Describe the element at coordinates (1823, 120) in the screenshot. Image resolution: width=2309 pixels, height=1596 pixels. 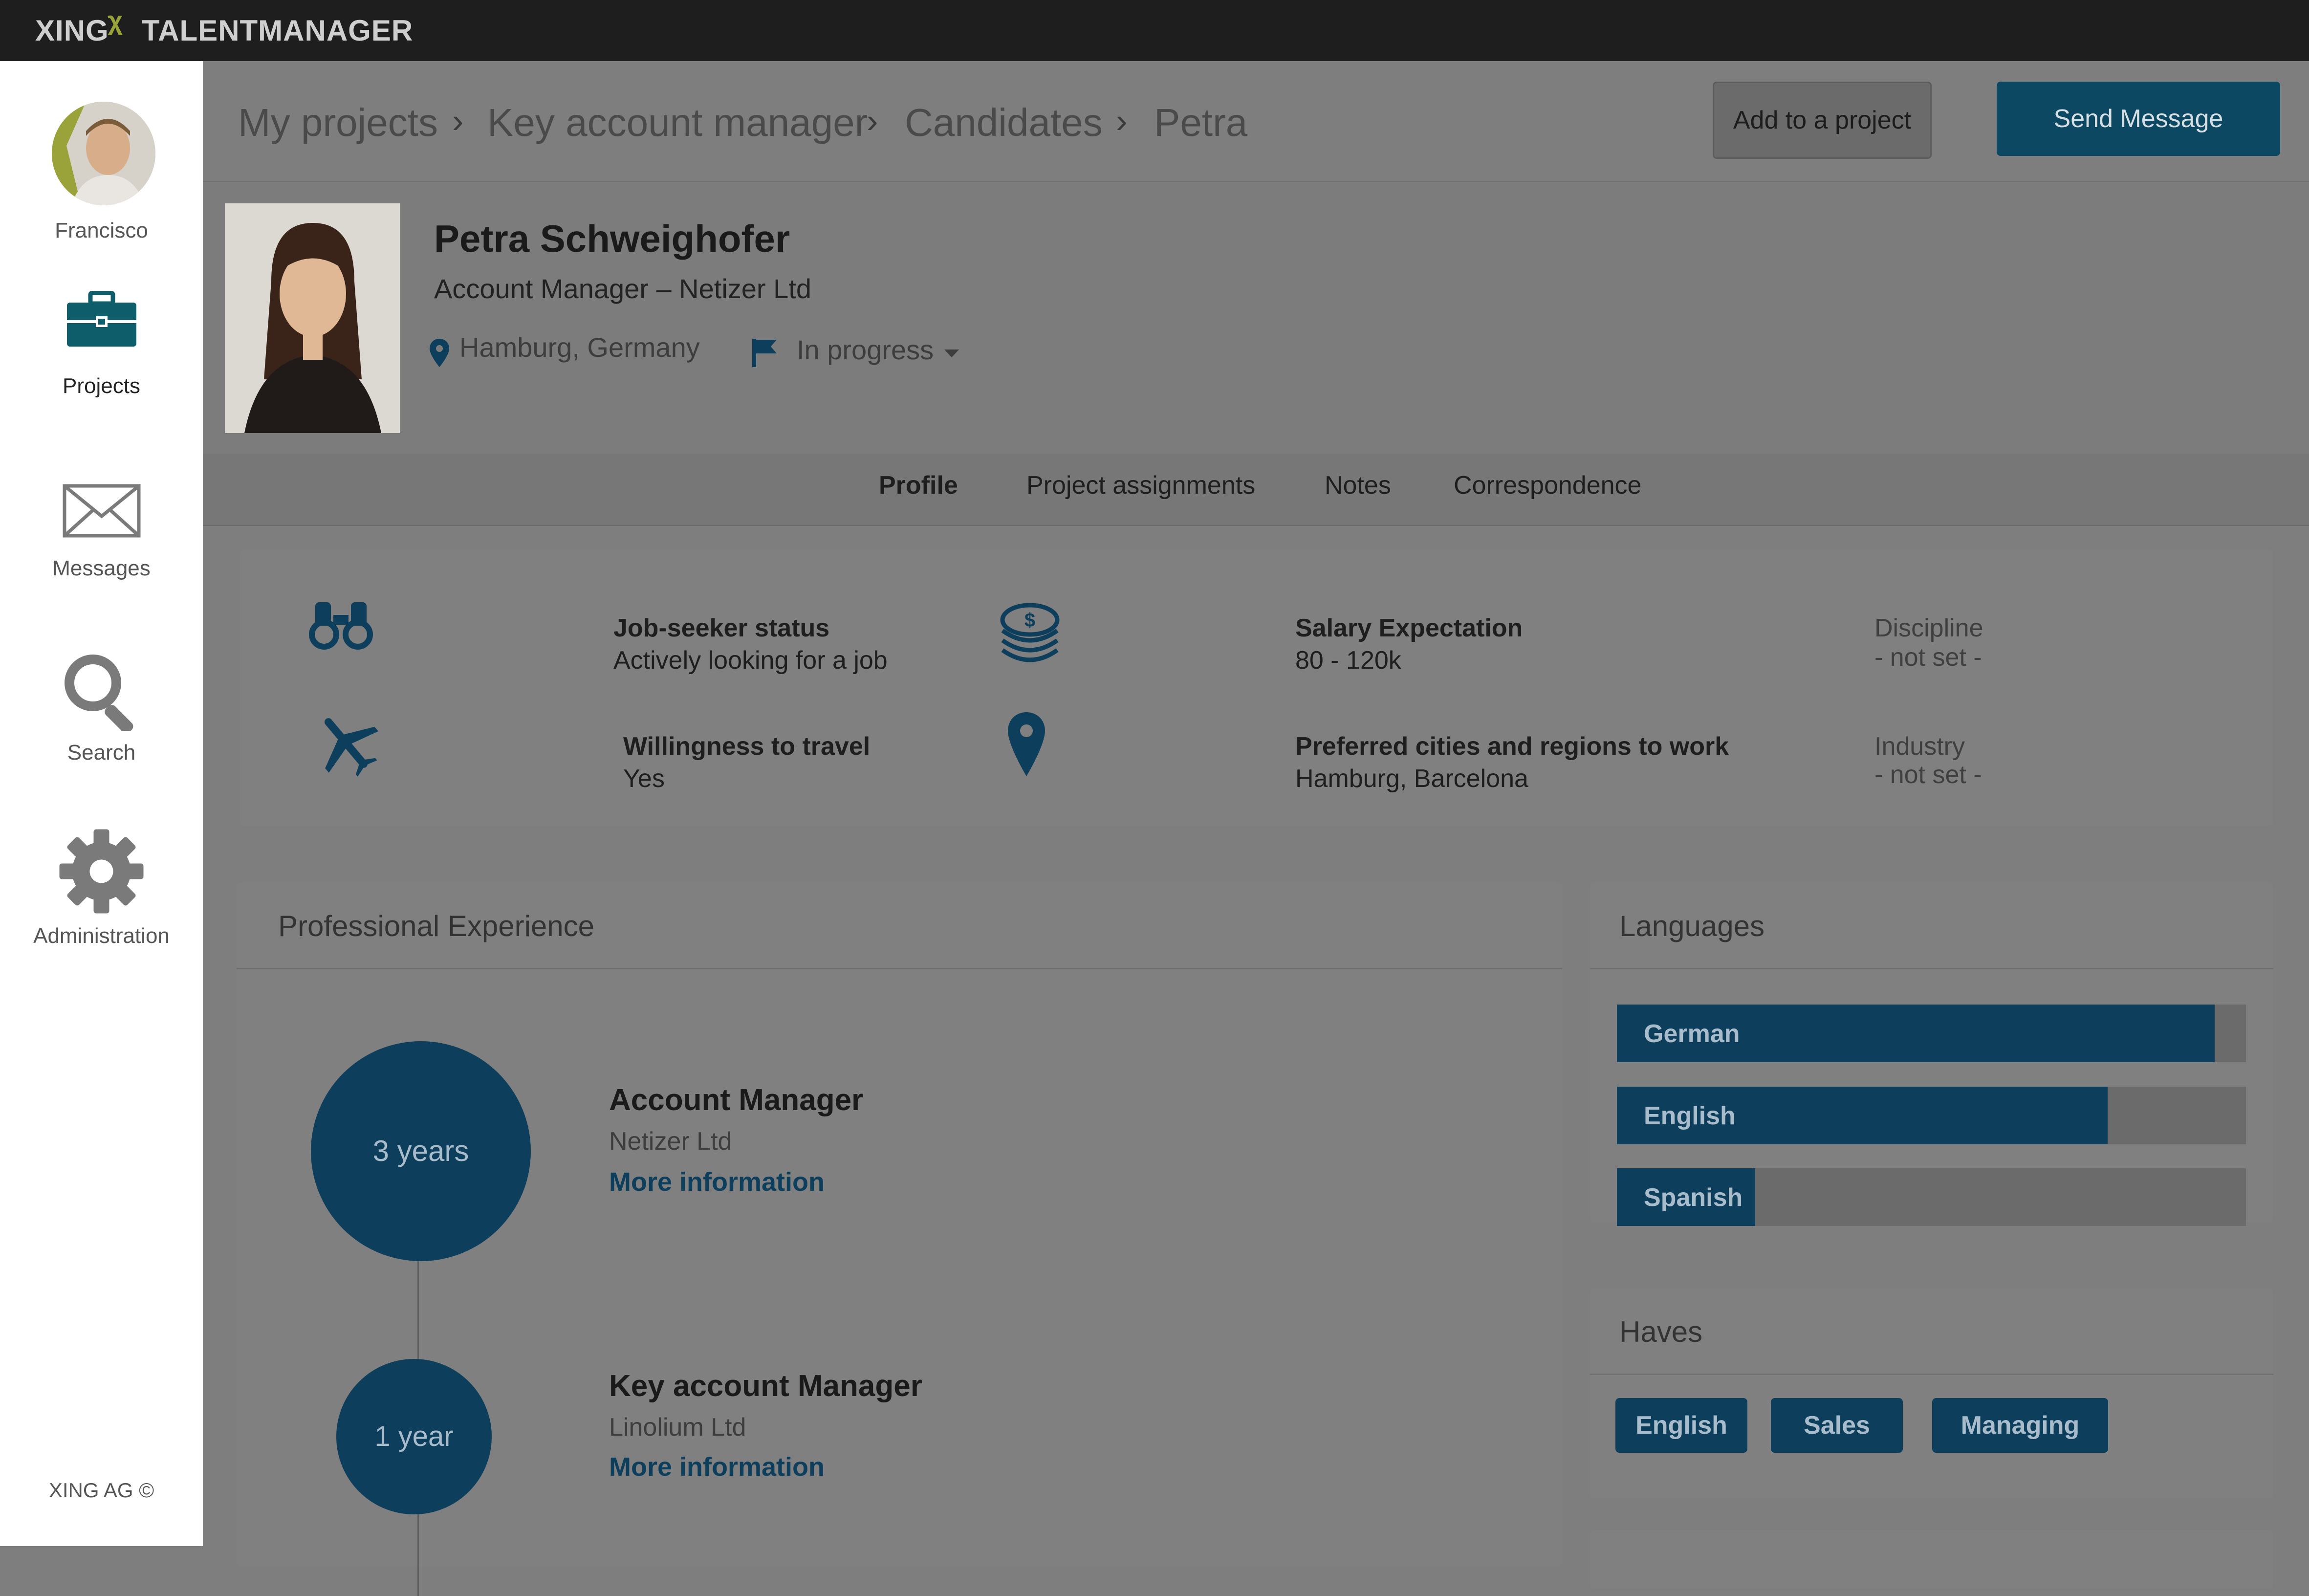
I see `add-to-project-button: Add to a project` at that location.